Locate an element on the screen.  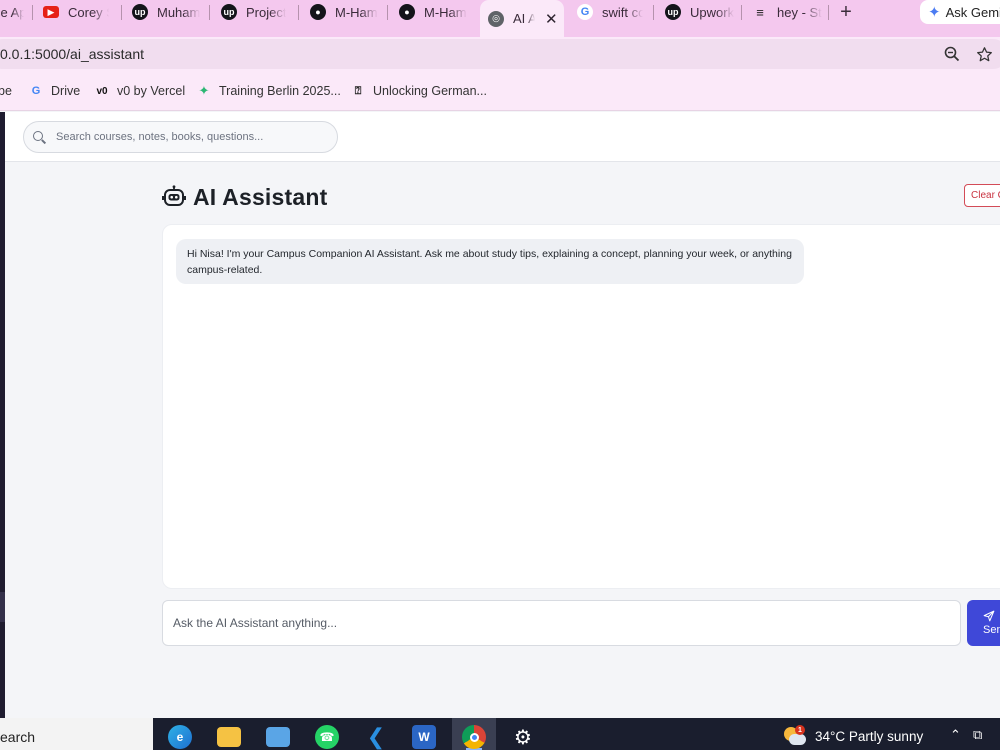
v0-icon: v0 is located at coordinates (102, 91).